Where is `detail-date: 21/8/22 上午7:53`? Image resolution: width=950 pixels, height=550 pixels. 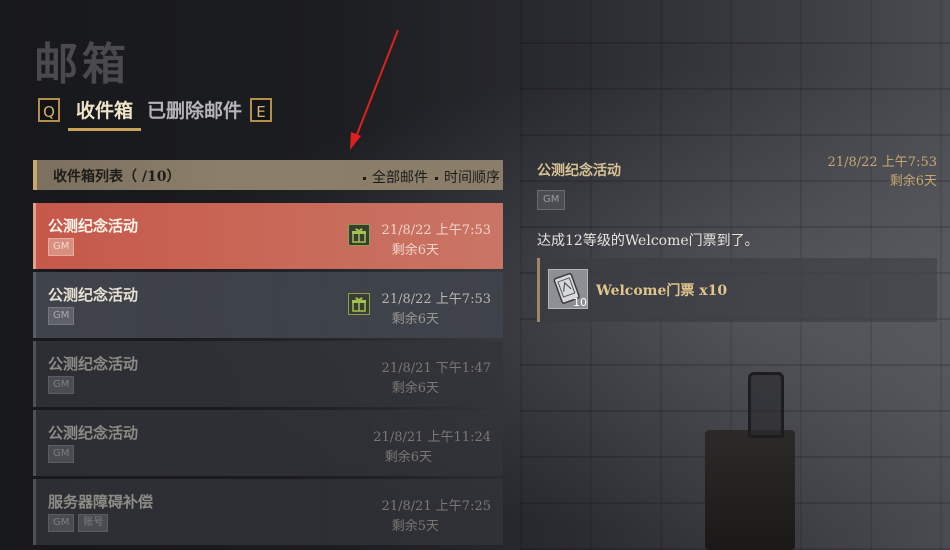
detail-date: 21/8/22 上午7:53 is located at coordinates (882, 162).